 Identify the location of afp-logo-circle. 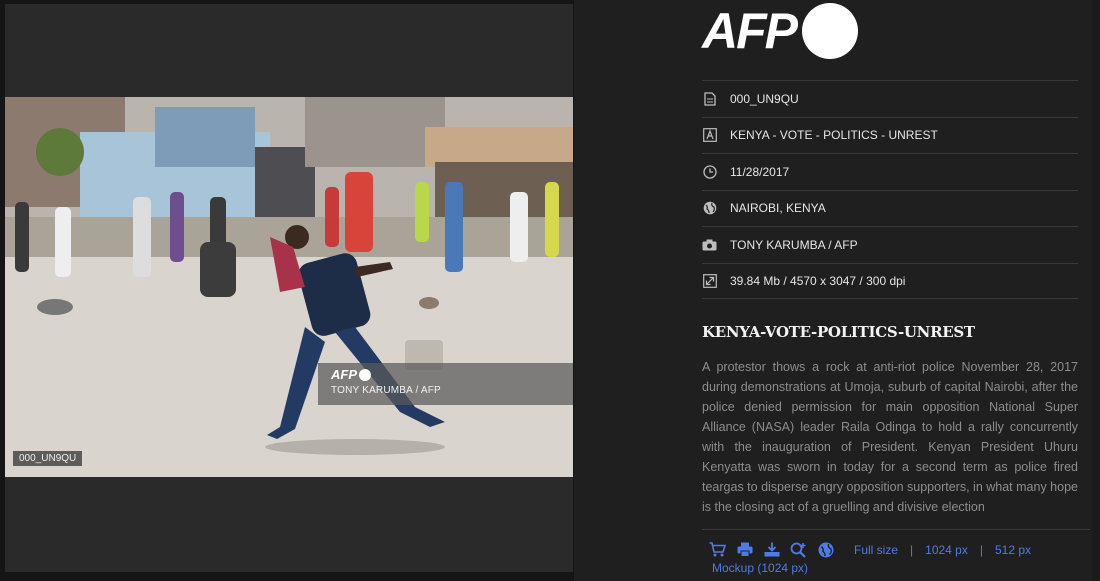
(830, 31).